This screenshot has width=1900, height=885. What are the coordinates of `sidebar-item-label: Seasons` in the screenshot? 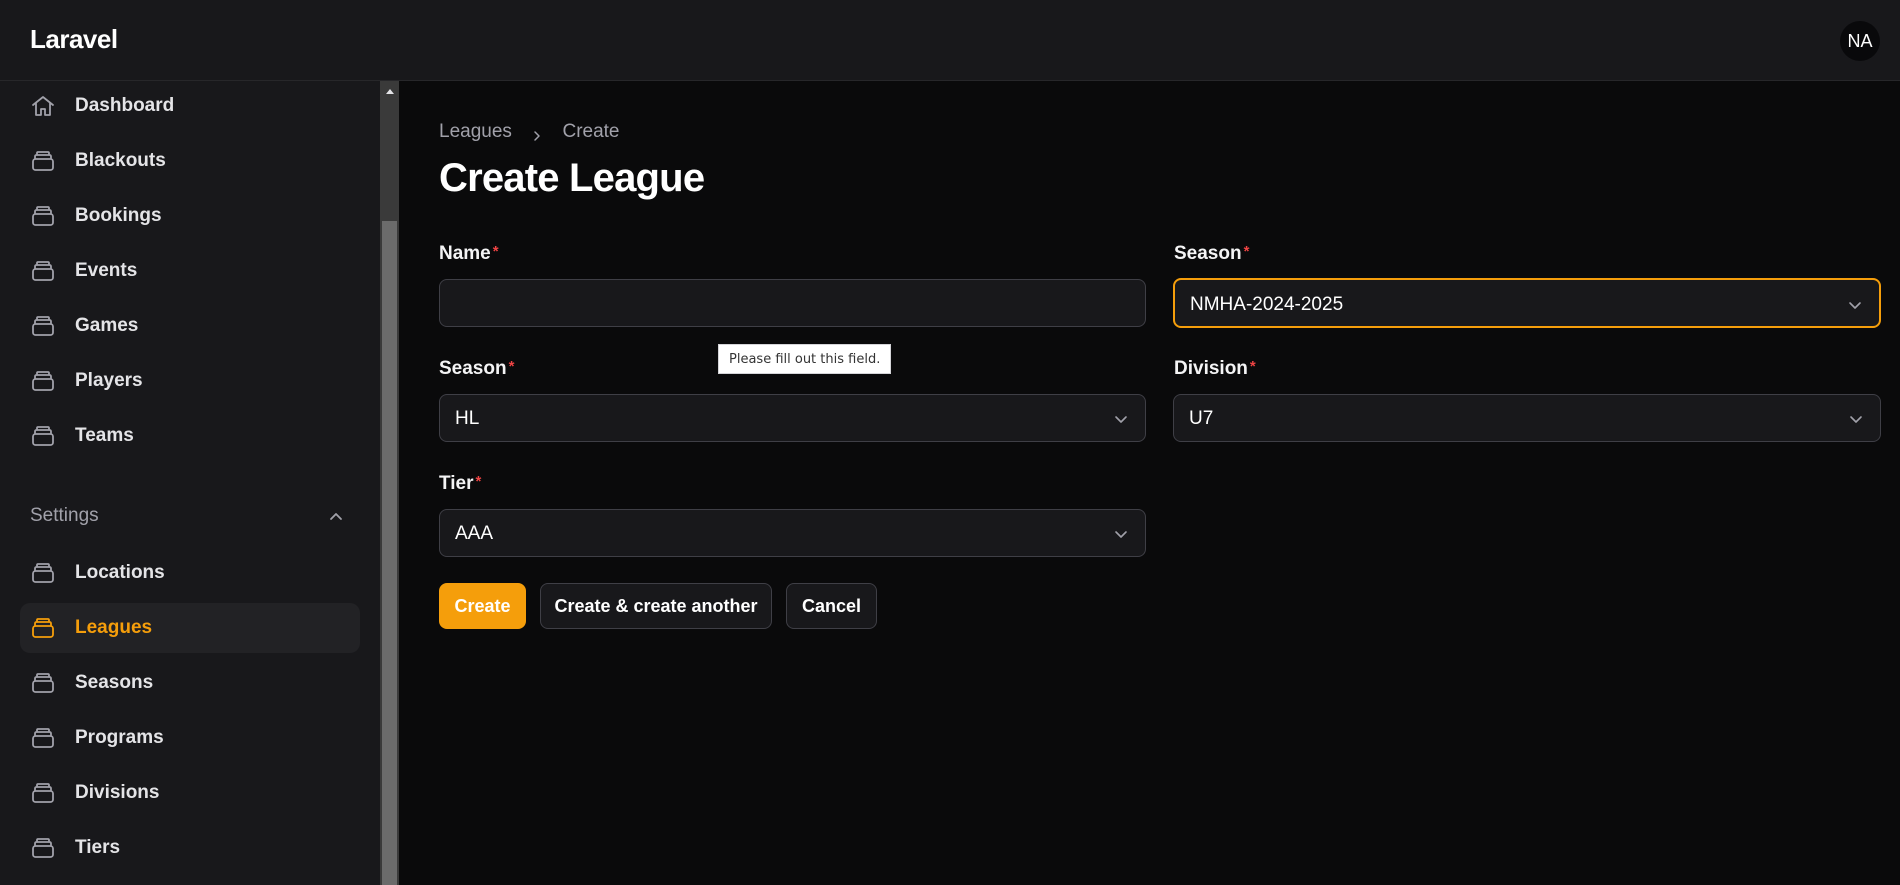 It's located at (114, 682).